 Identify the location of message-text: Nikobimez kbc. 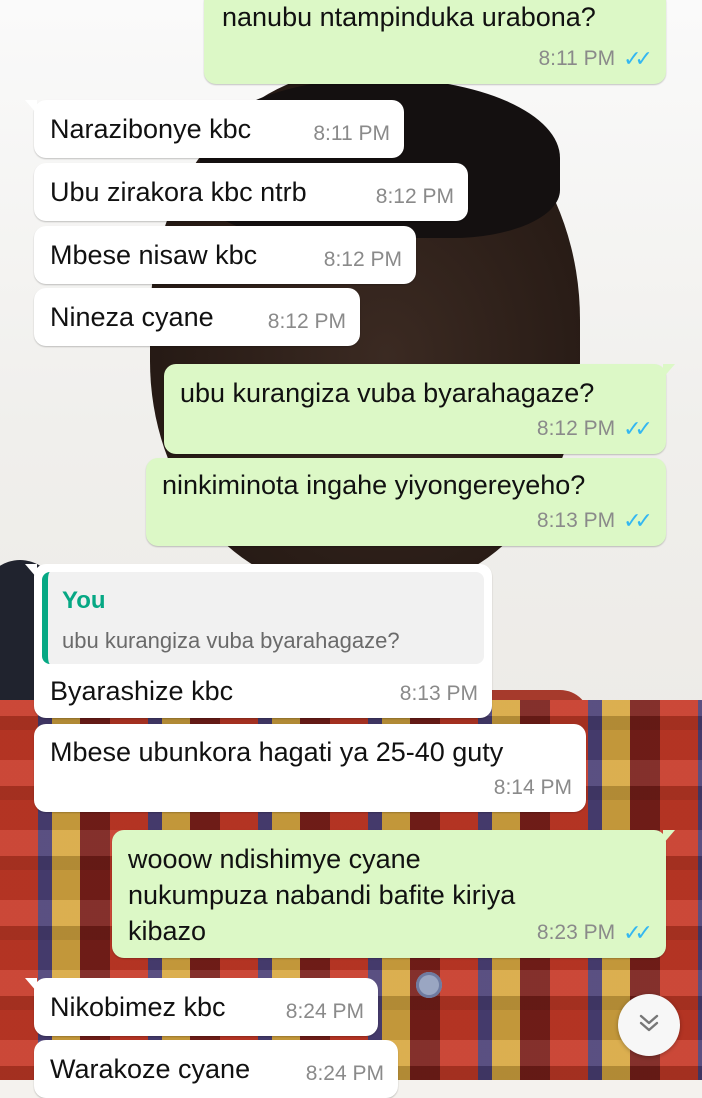
(138, 1007).